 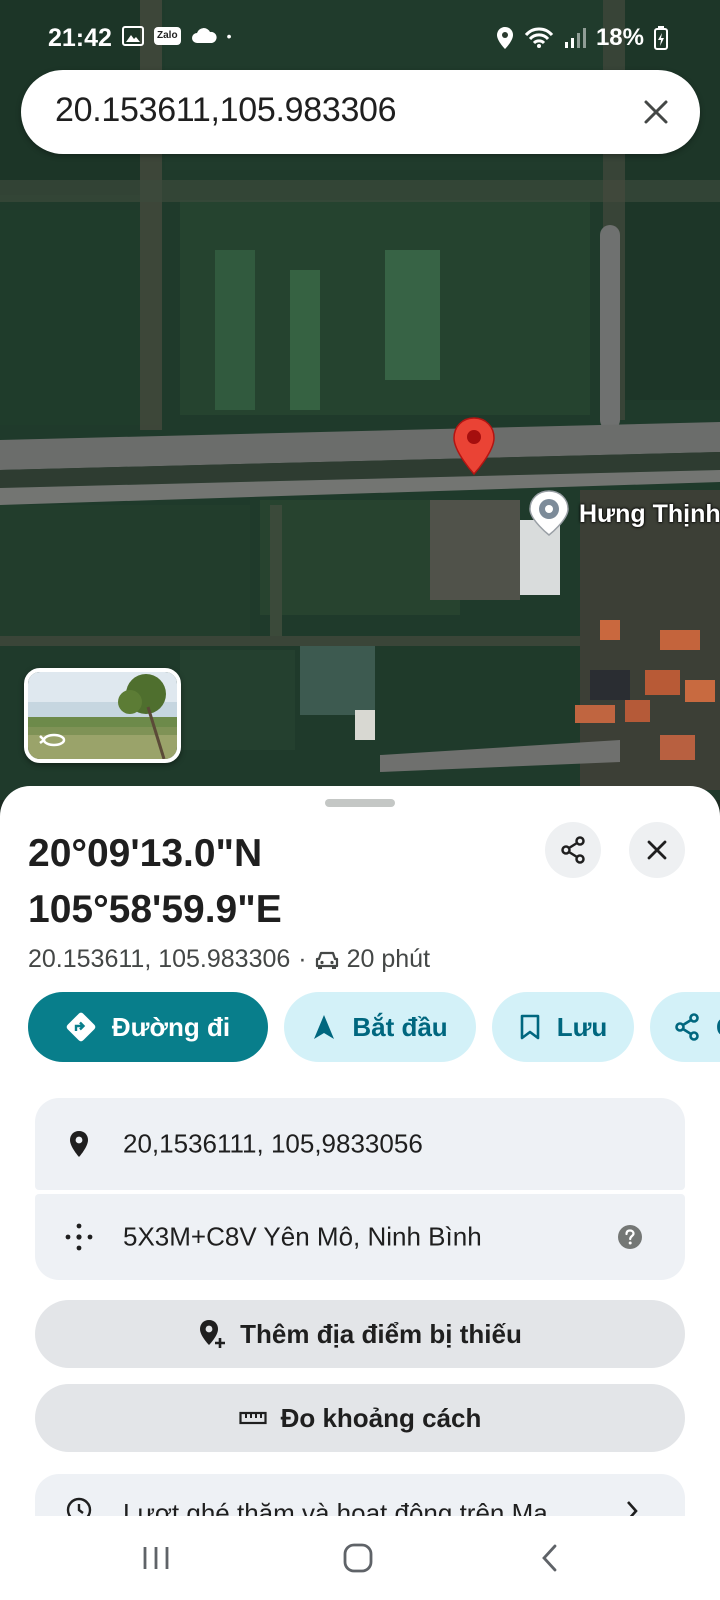 I want to click on battery-charging-icon, so click(x=661, y=38).